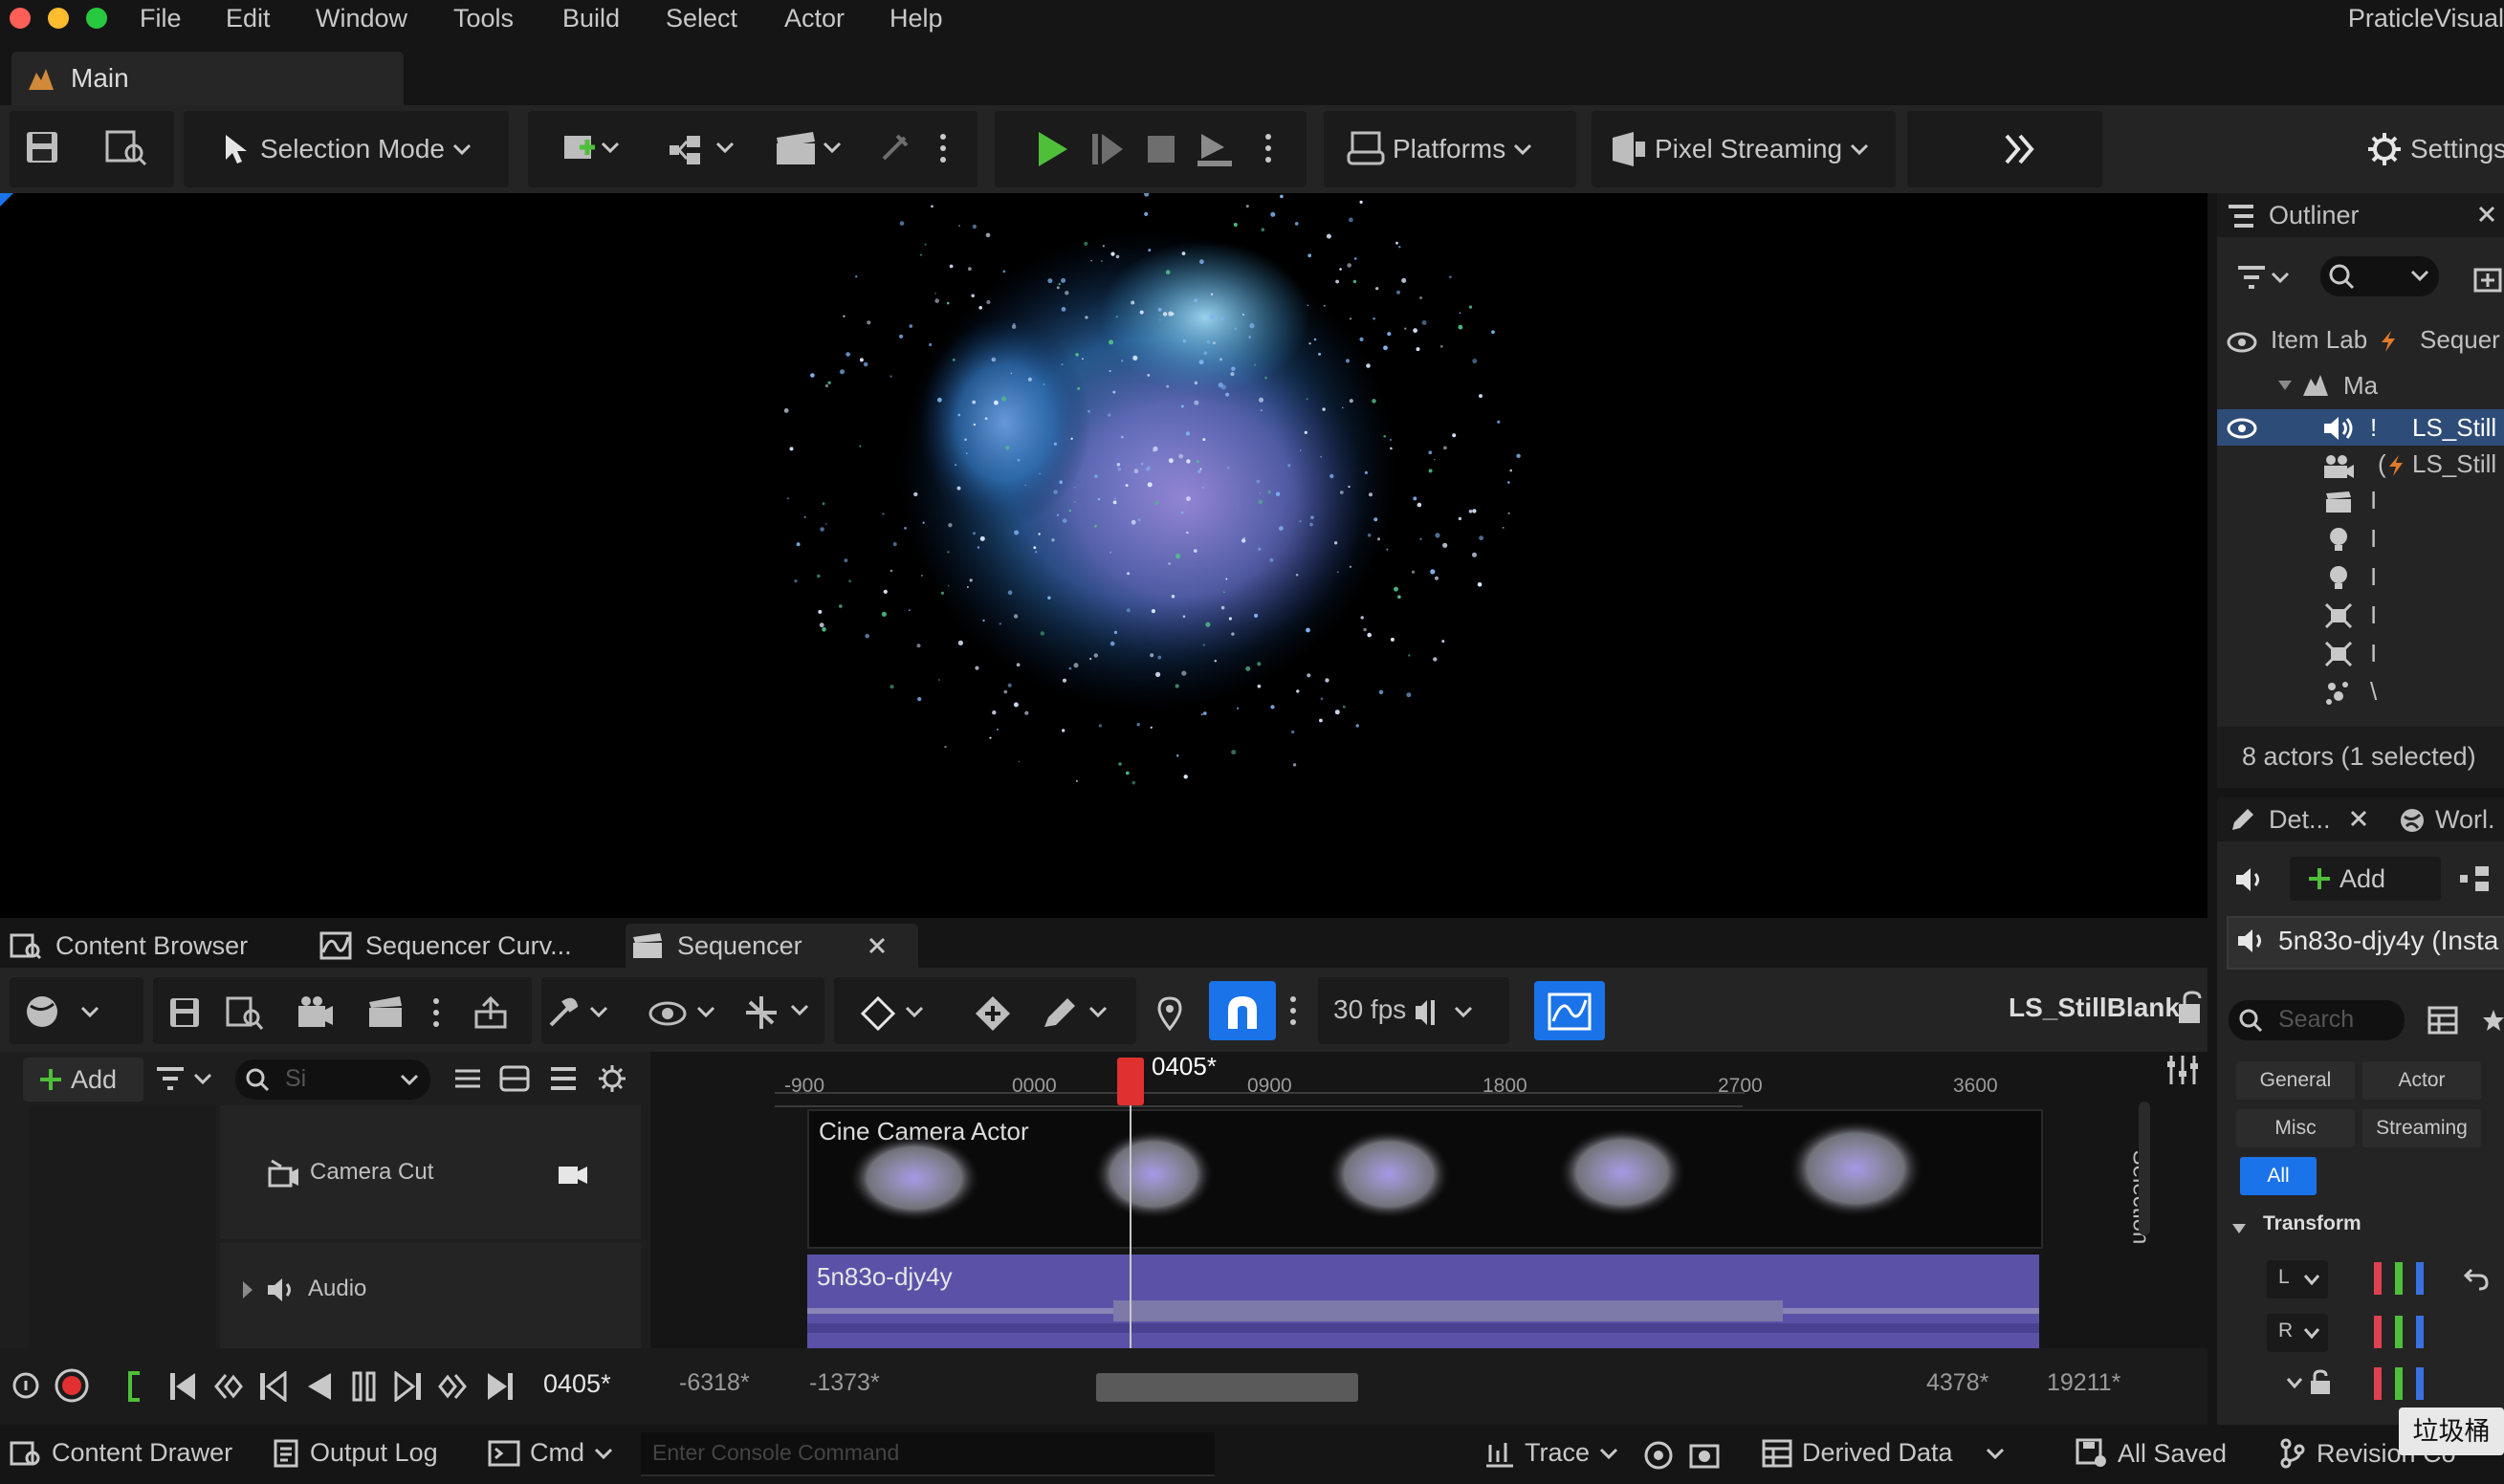 The width and height of the screenshot is (2504, 1484). I want to click on trace-target-icon, so click(1658, 1455).